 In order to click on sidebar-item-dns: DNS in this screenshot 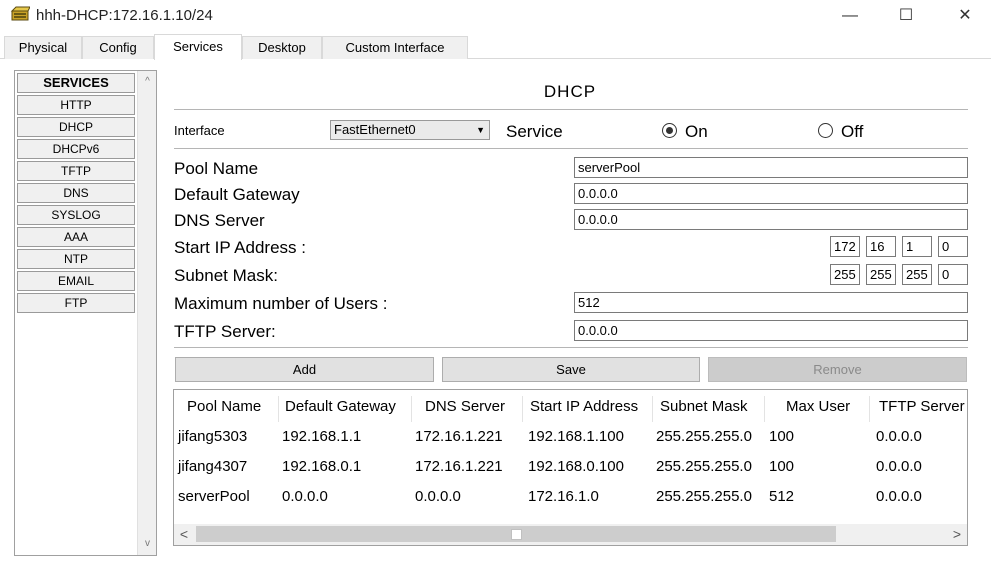, I will do `click(76, 193)`.